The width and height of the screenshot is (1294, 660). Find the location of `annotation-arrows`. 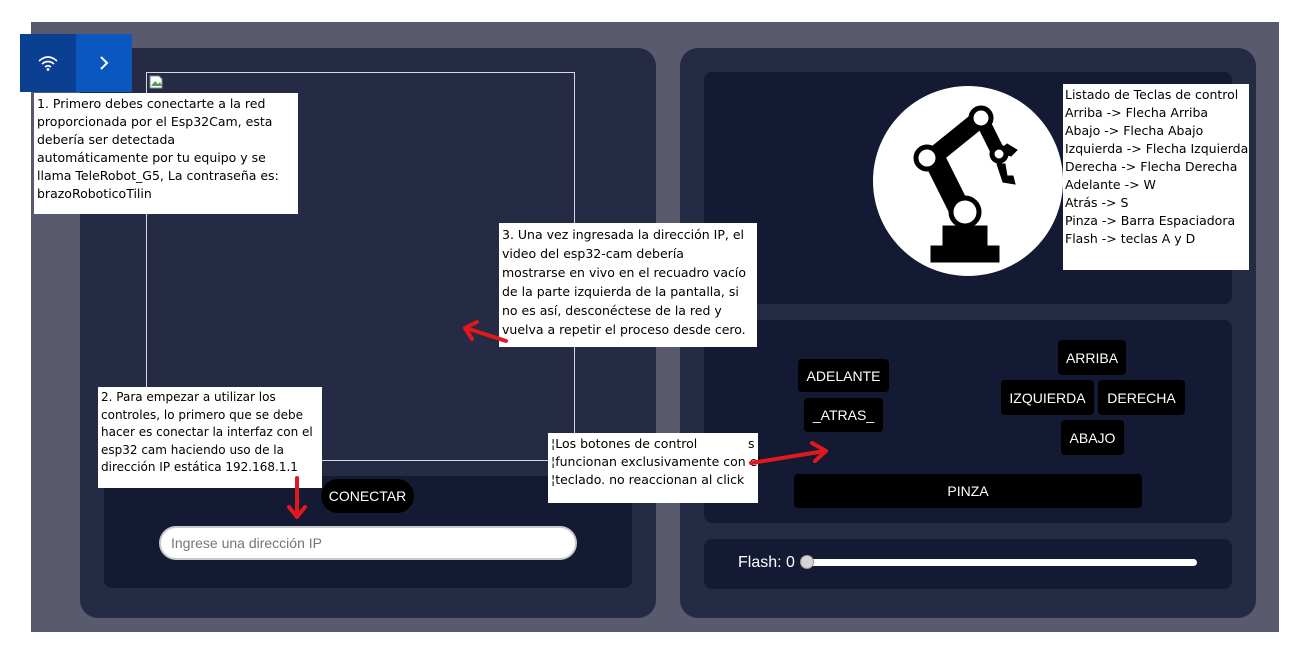

annotation-arrows is located at coordinates (557, 419).